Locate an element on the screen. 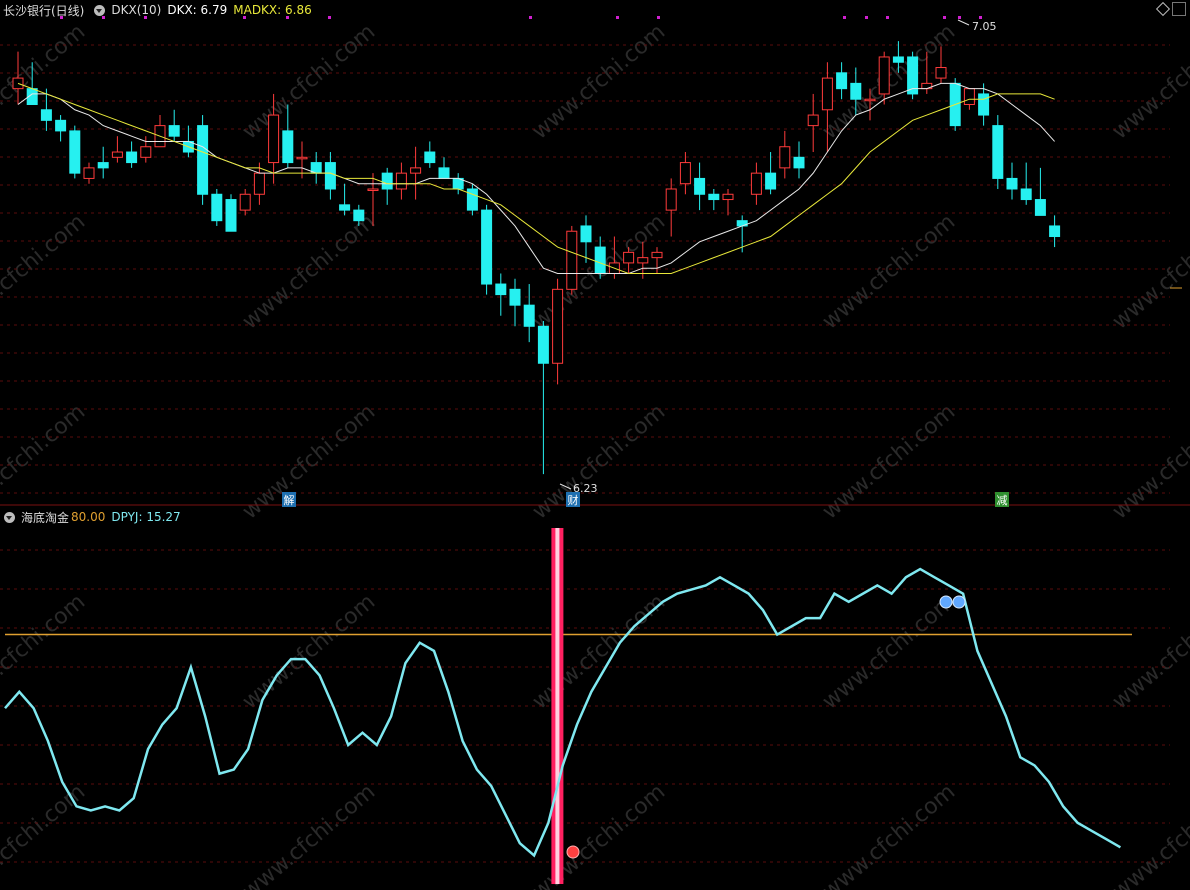 The height and width of the screenshot is (890, 1190). event-marker-label: 财 is located at coordinates (573, 500).